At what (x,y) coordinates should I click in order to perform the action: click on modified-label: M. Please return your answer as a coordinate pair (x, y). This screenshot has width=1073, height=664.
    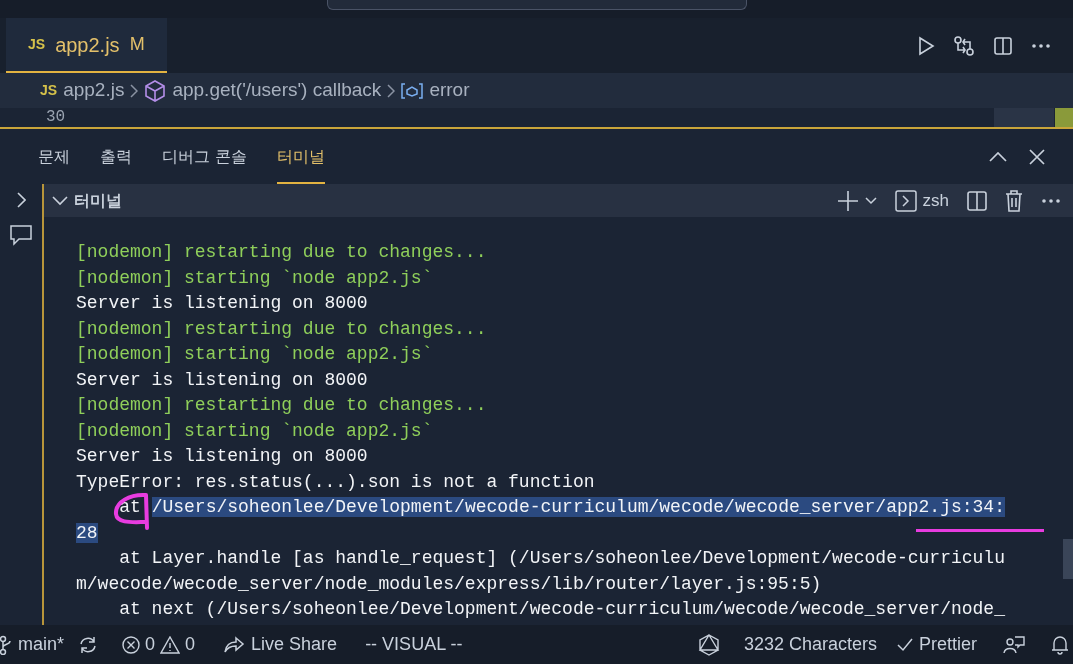
    Looking at the image, I should click on (137, 44).